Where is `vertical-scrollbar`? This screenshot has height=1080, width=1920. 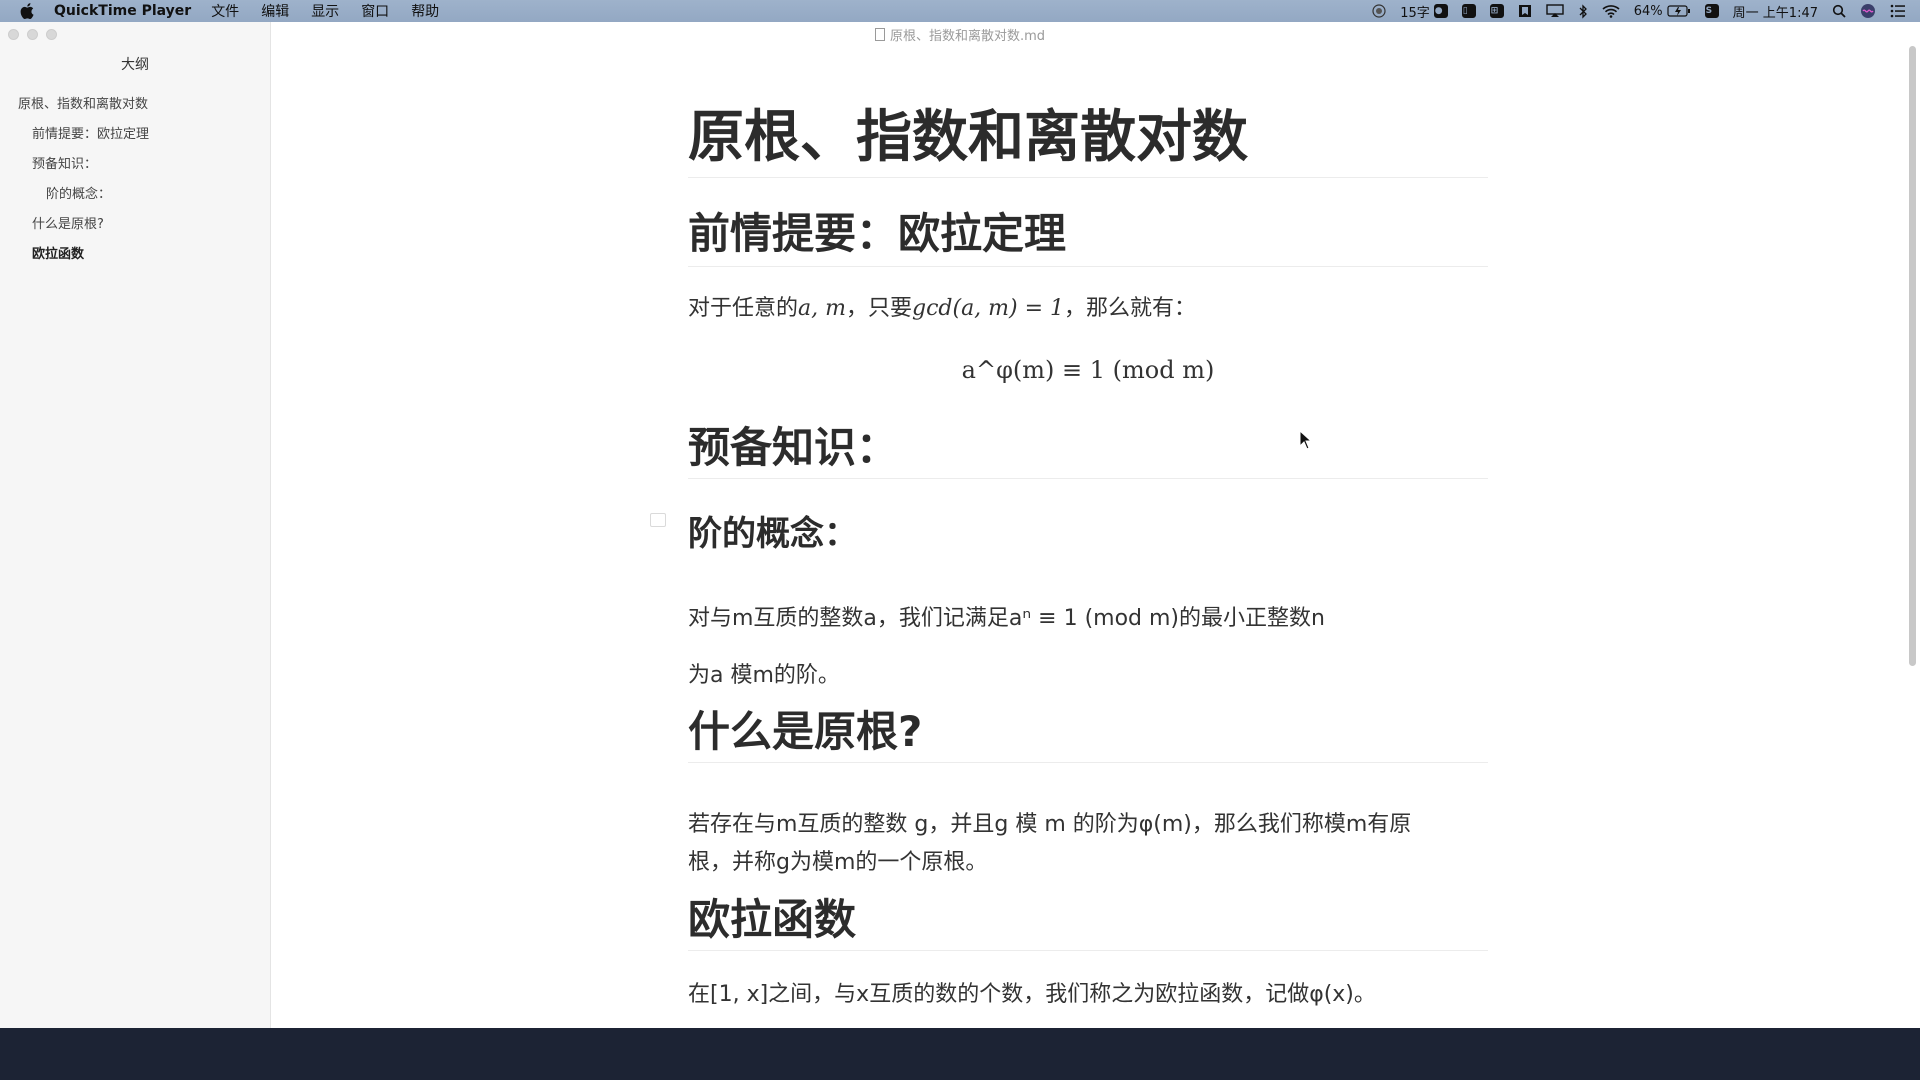 vertical-scrollbar is located at coordinates (1912, 356).